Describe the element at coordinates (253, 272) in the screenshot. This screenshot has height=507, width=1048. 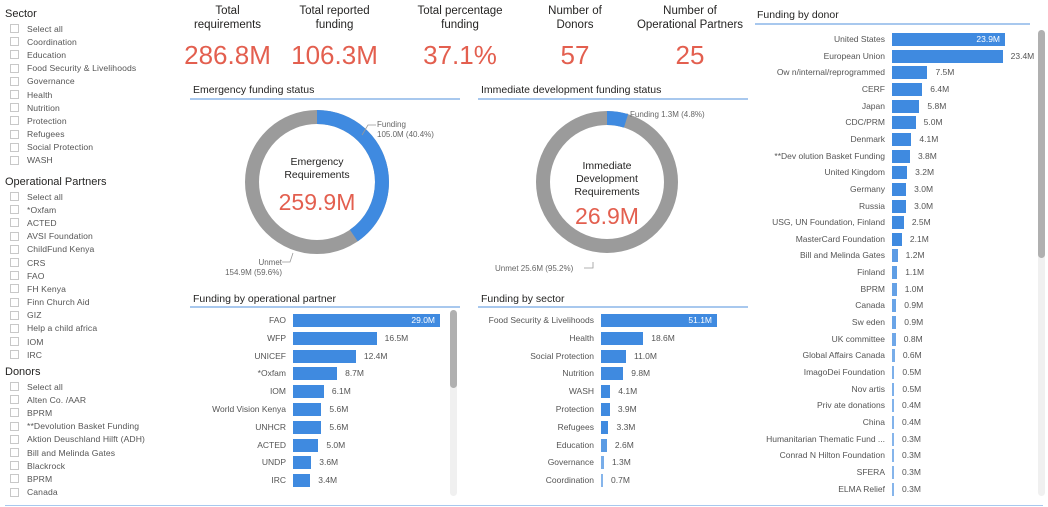
I see `callout-value: 154.9M (59.6%)` at that location.